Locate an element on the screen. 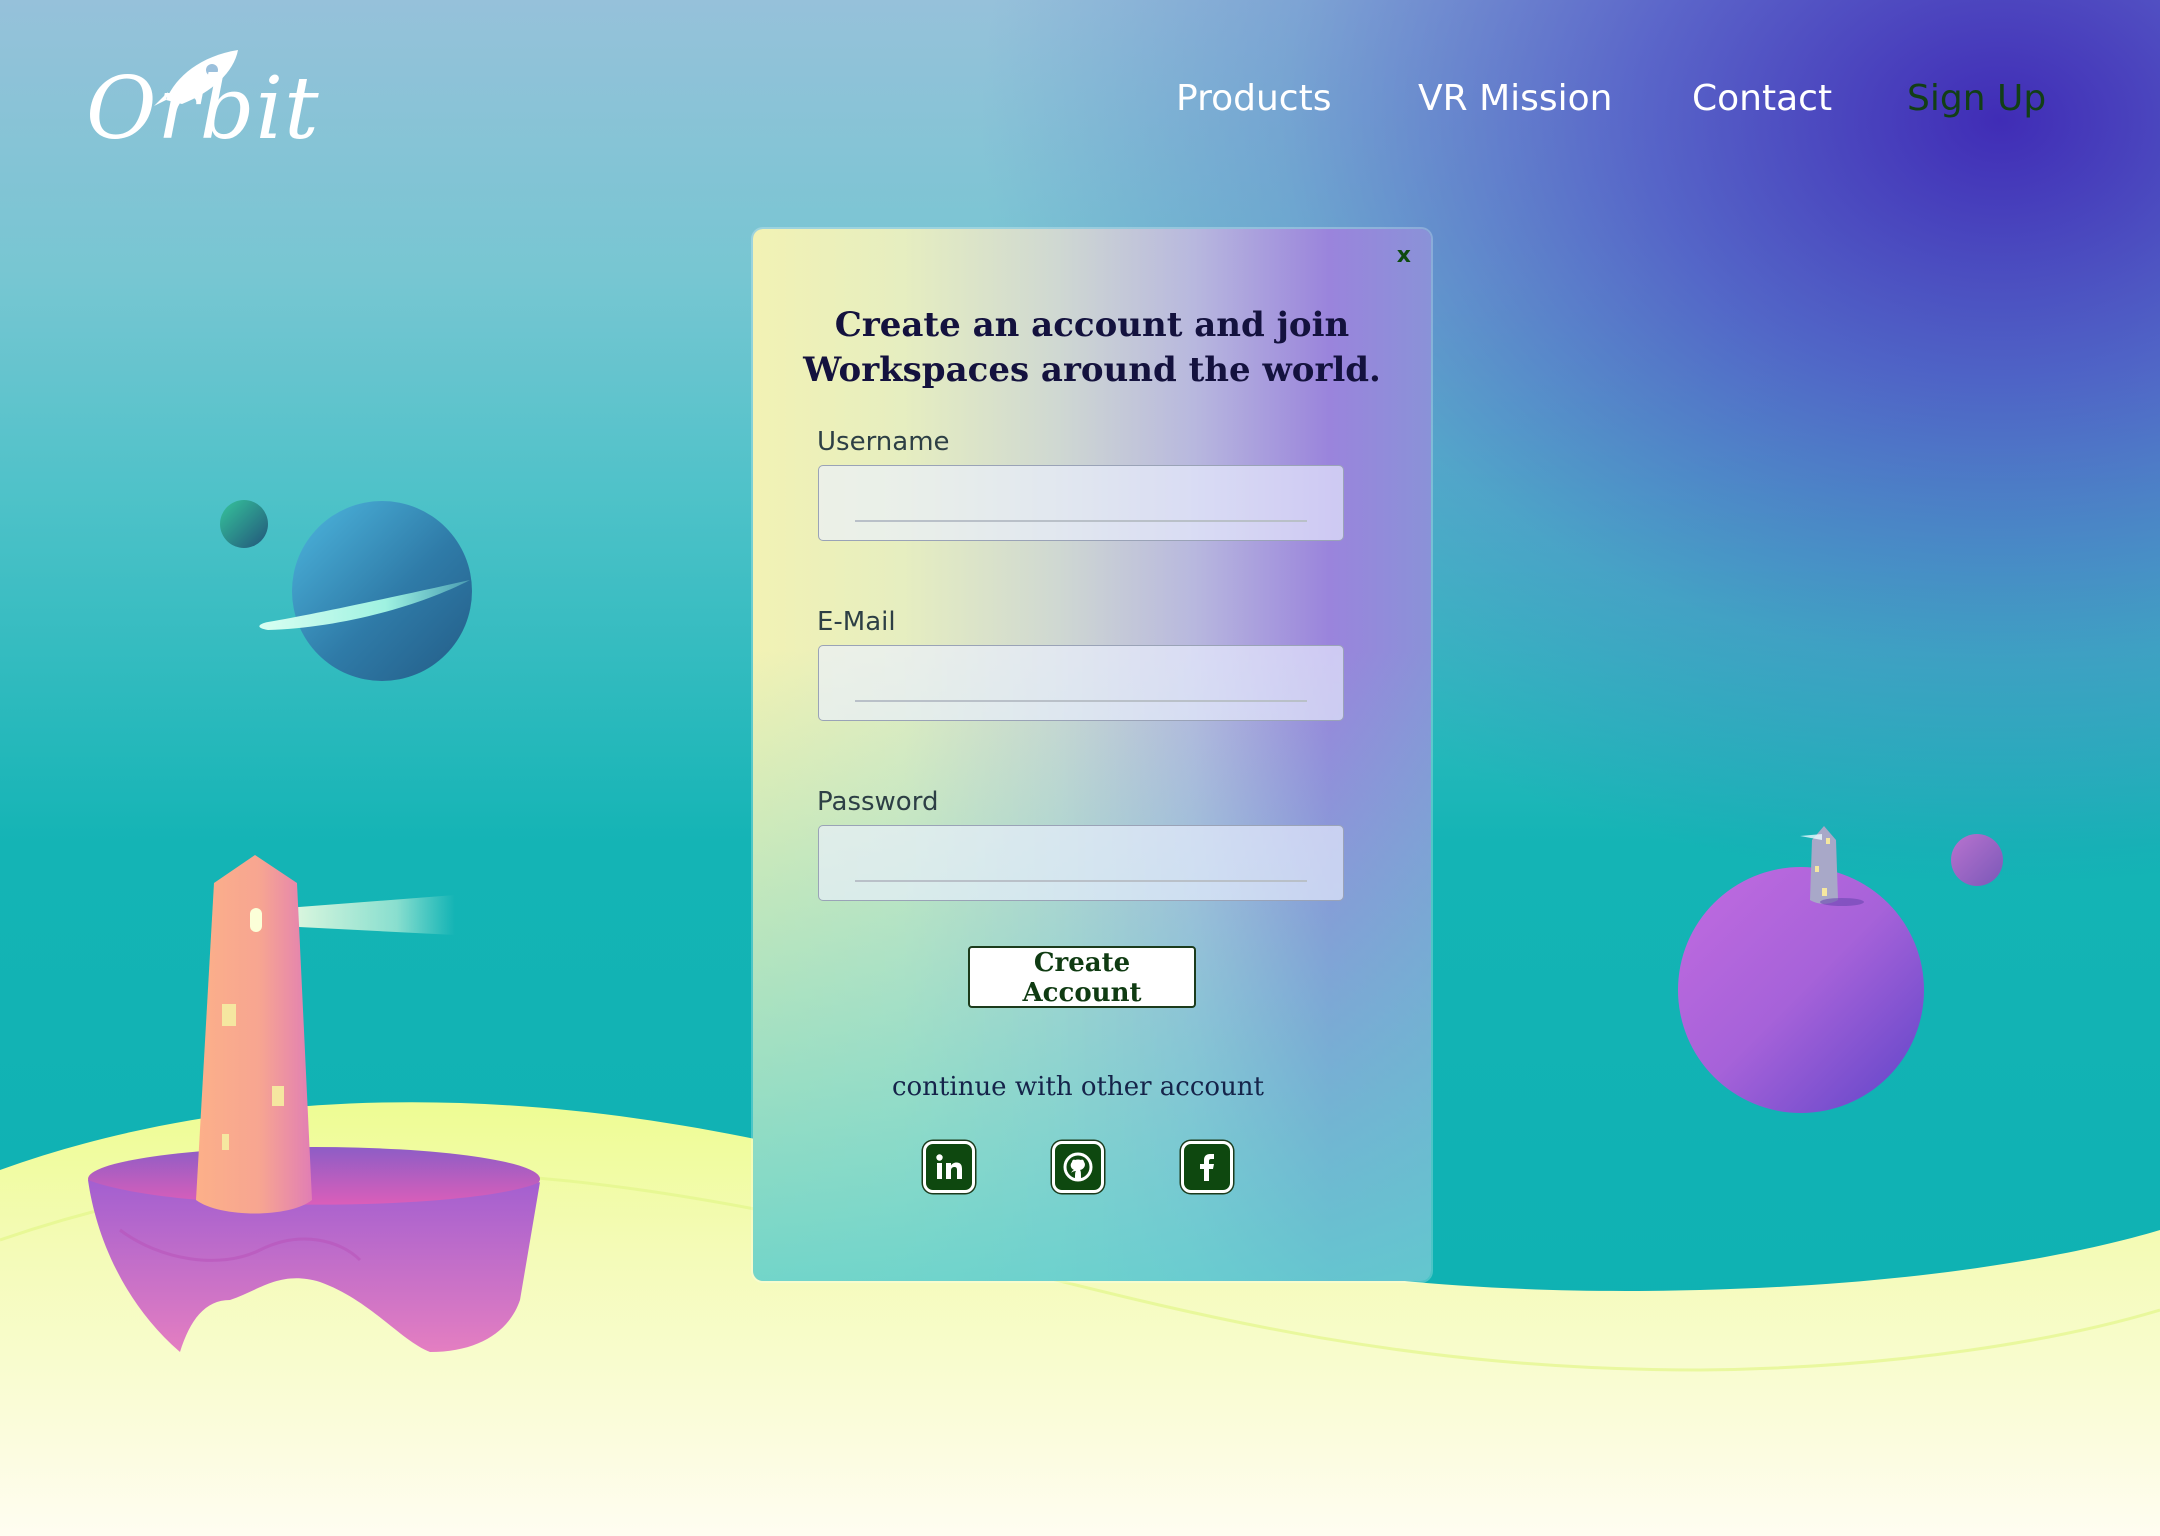  facebook-button is located at coordinates (1207, 1167).